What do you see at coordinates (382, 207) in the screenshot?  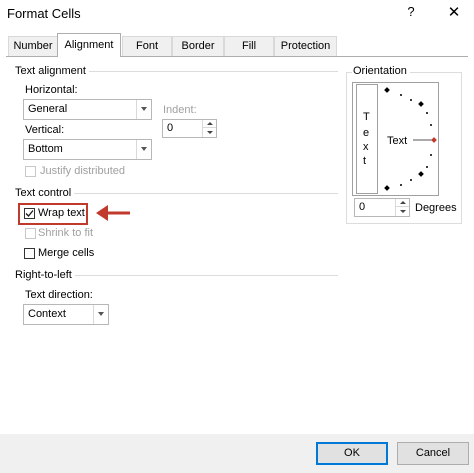 I see `degrees-spinner: 0` at bounding box center [382, 207].